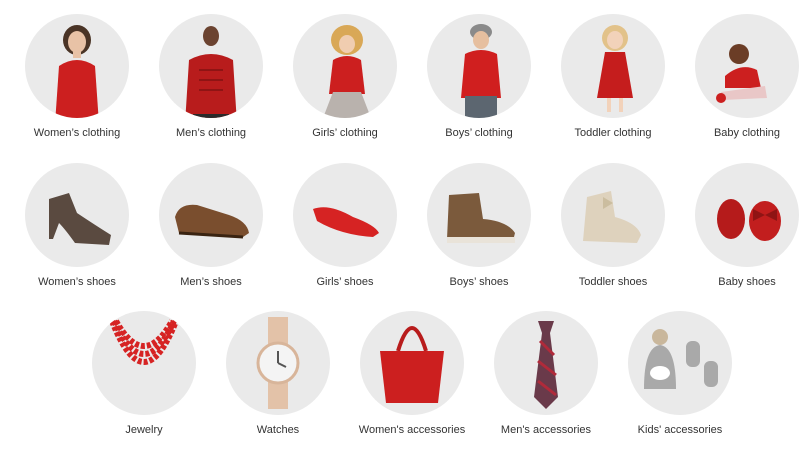 The image size is (810, 451). Describe the element at coordinates (479, 215) in the screenshot. I see `boys-shoes-image` at that location.